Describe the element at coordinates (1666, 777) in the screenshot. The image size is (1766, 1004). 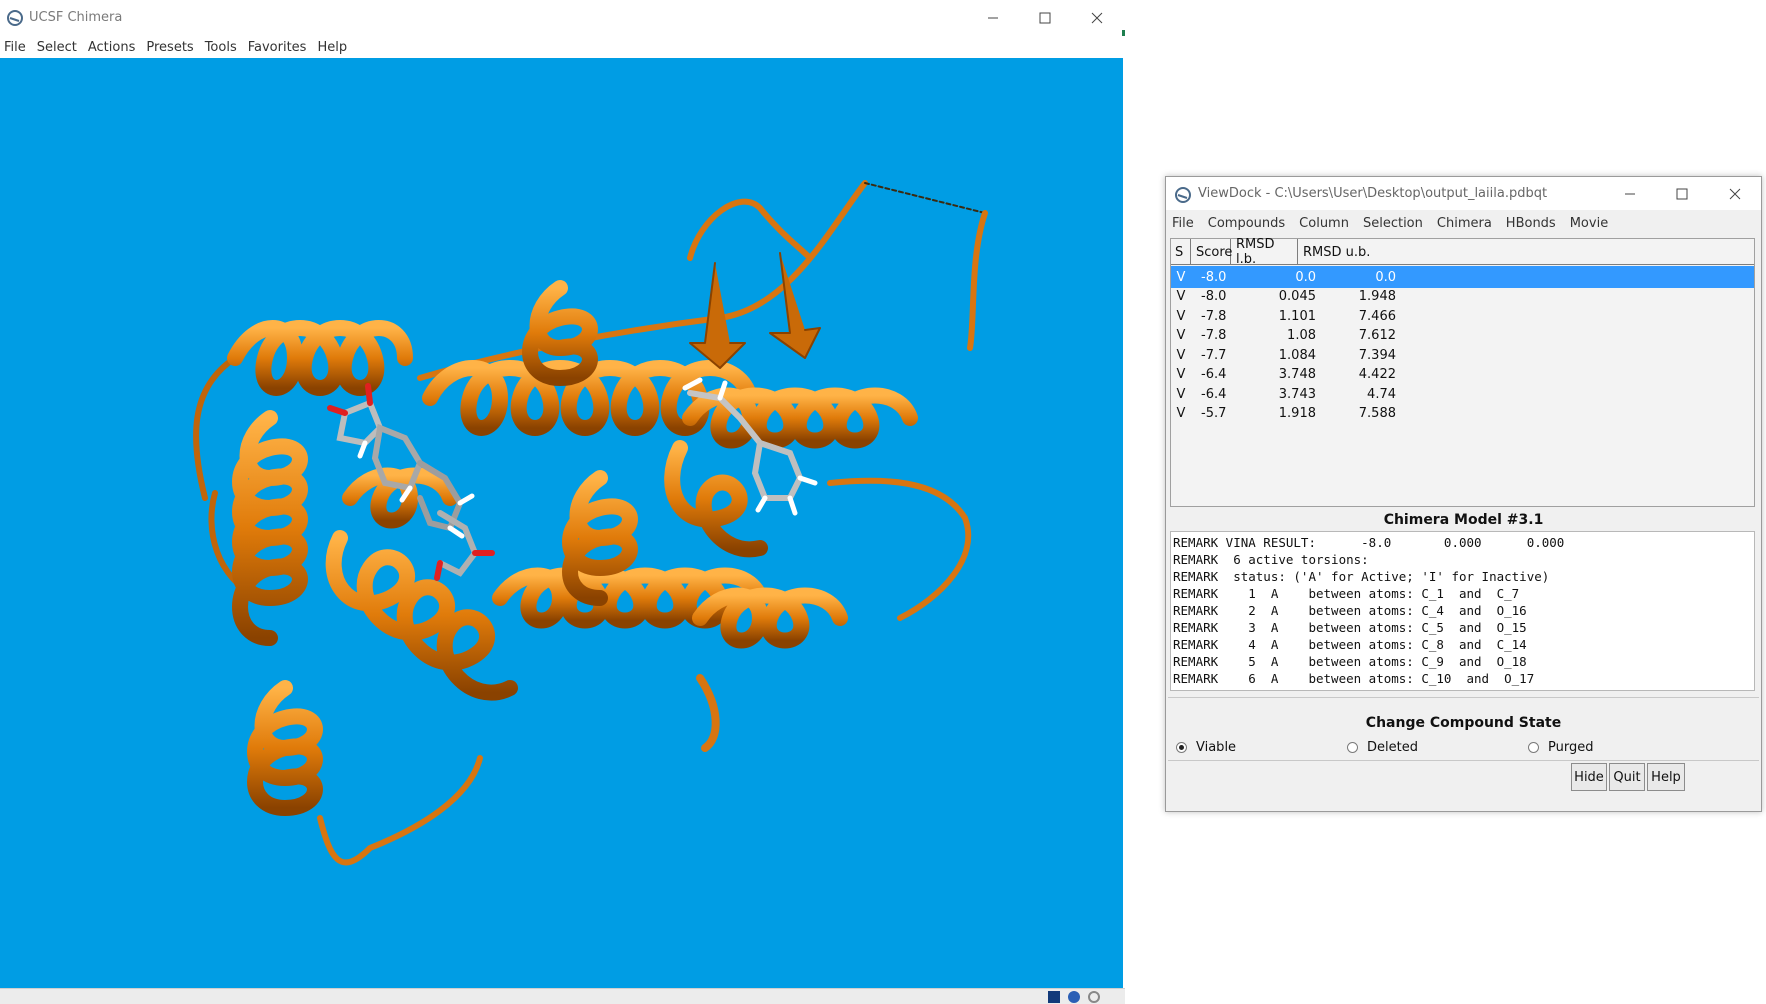
I see `help-button: Help` at that location.